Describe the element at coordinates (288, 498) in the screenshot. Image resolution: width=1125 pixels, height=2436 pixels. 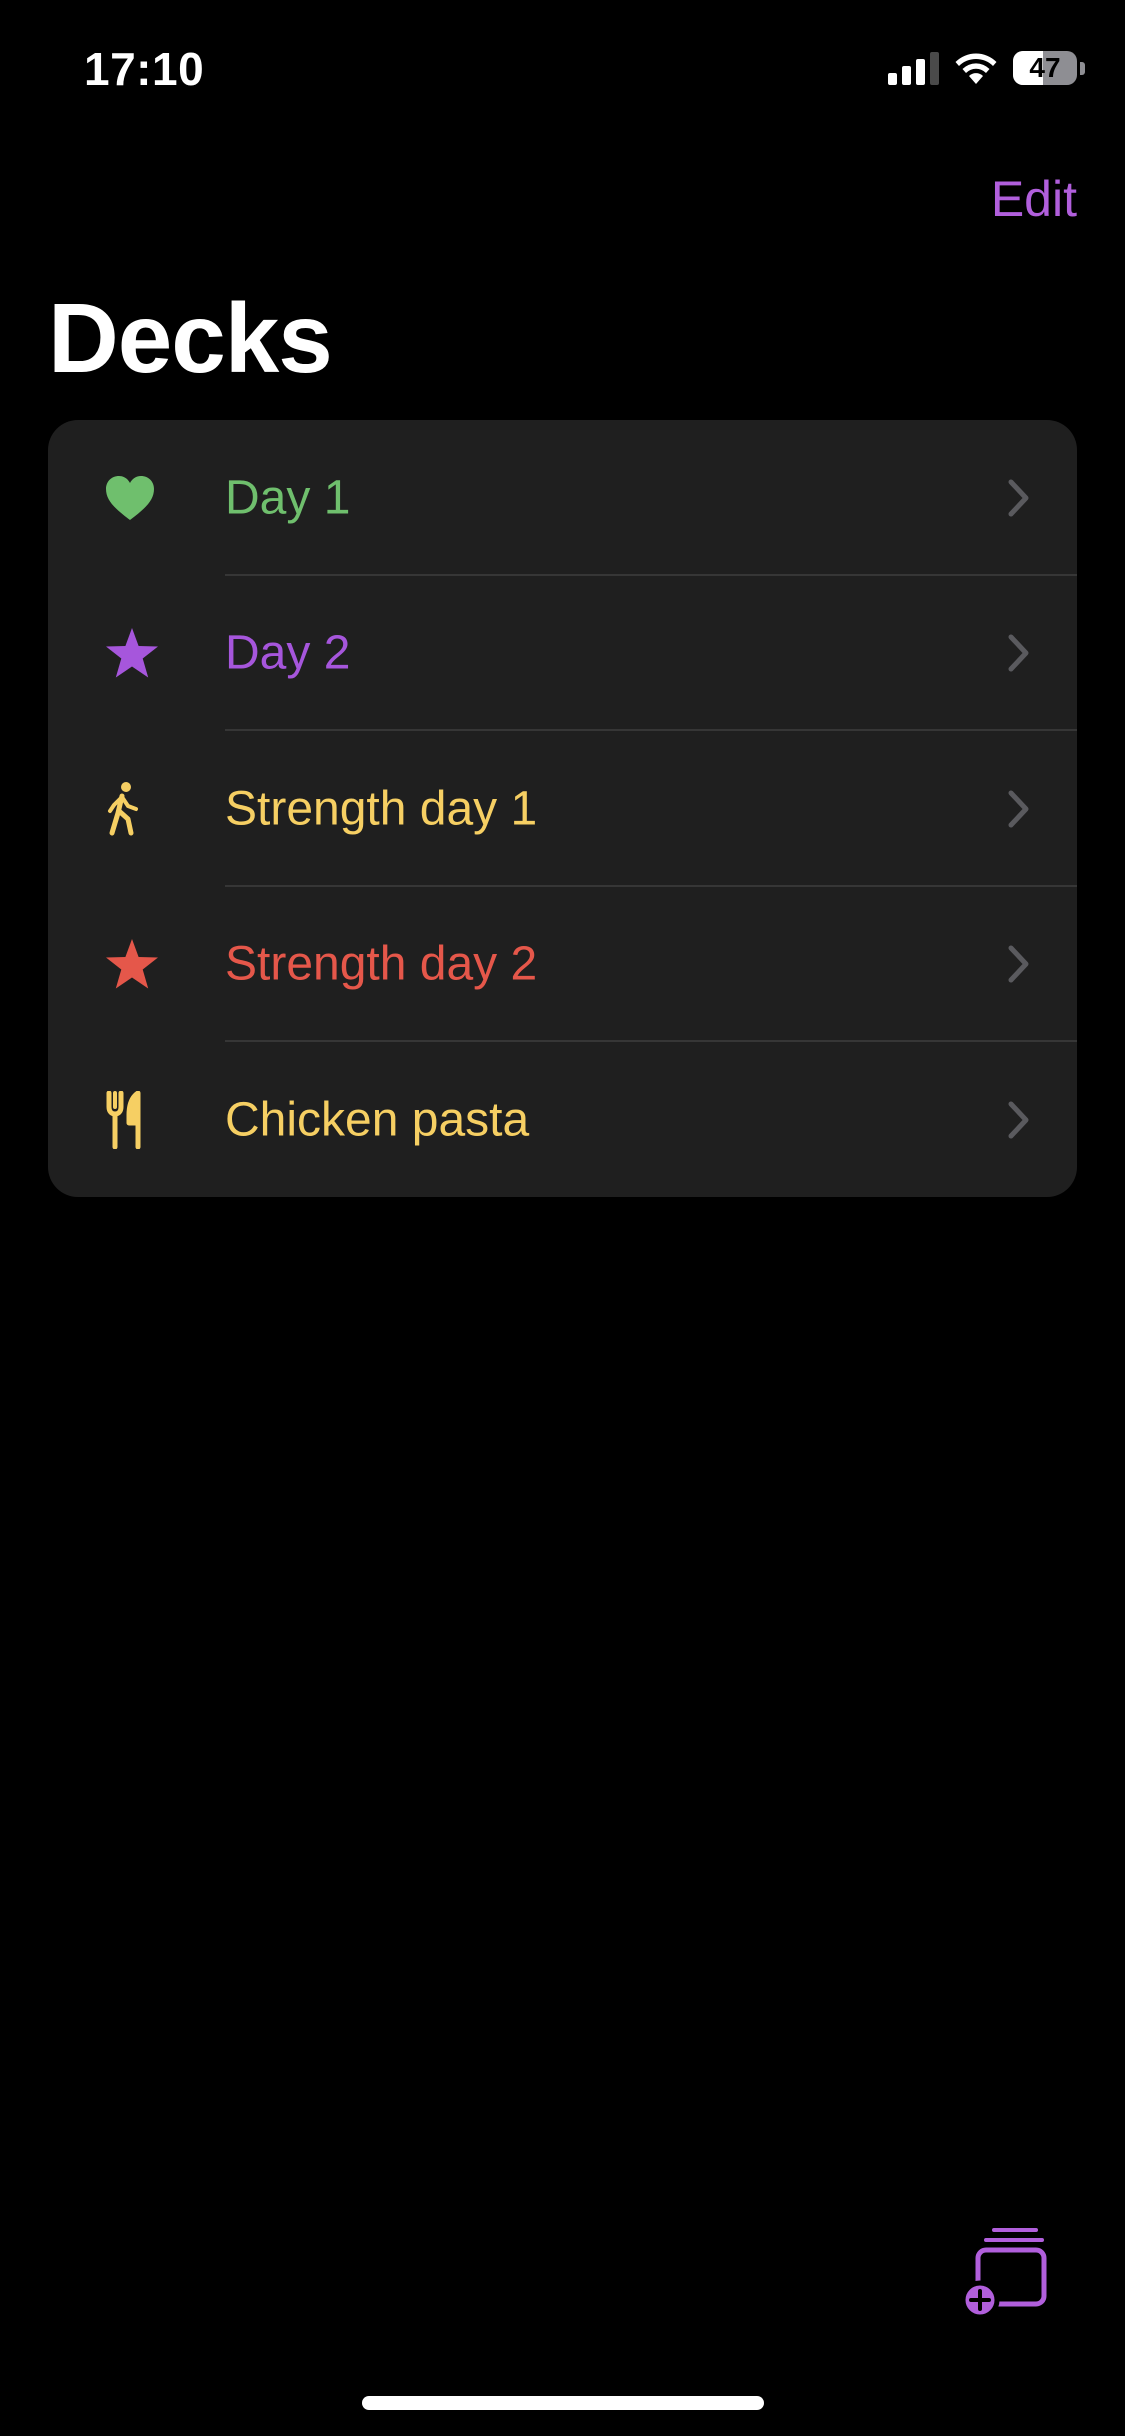
I see `deck-label: Day 1` at that location.